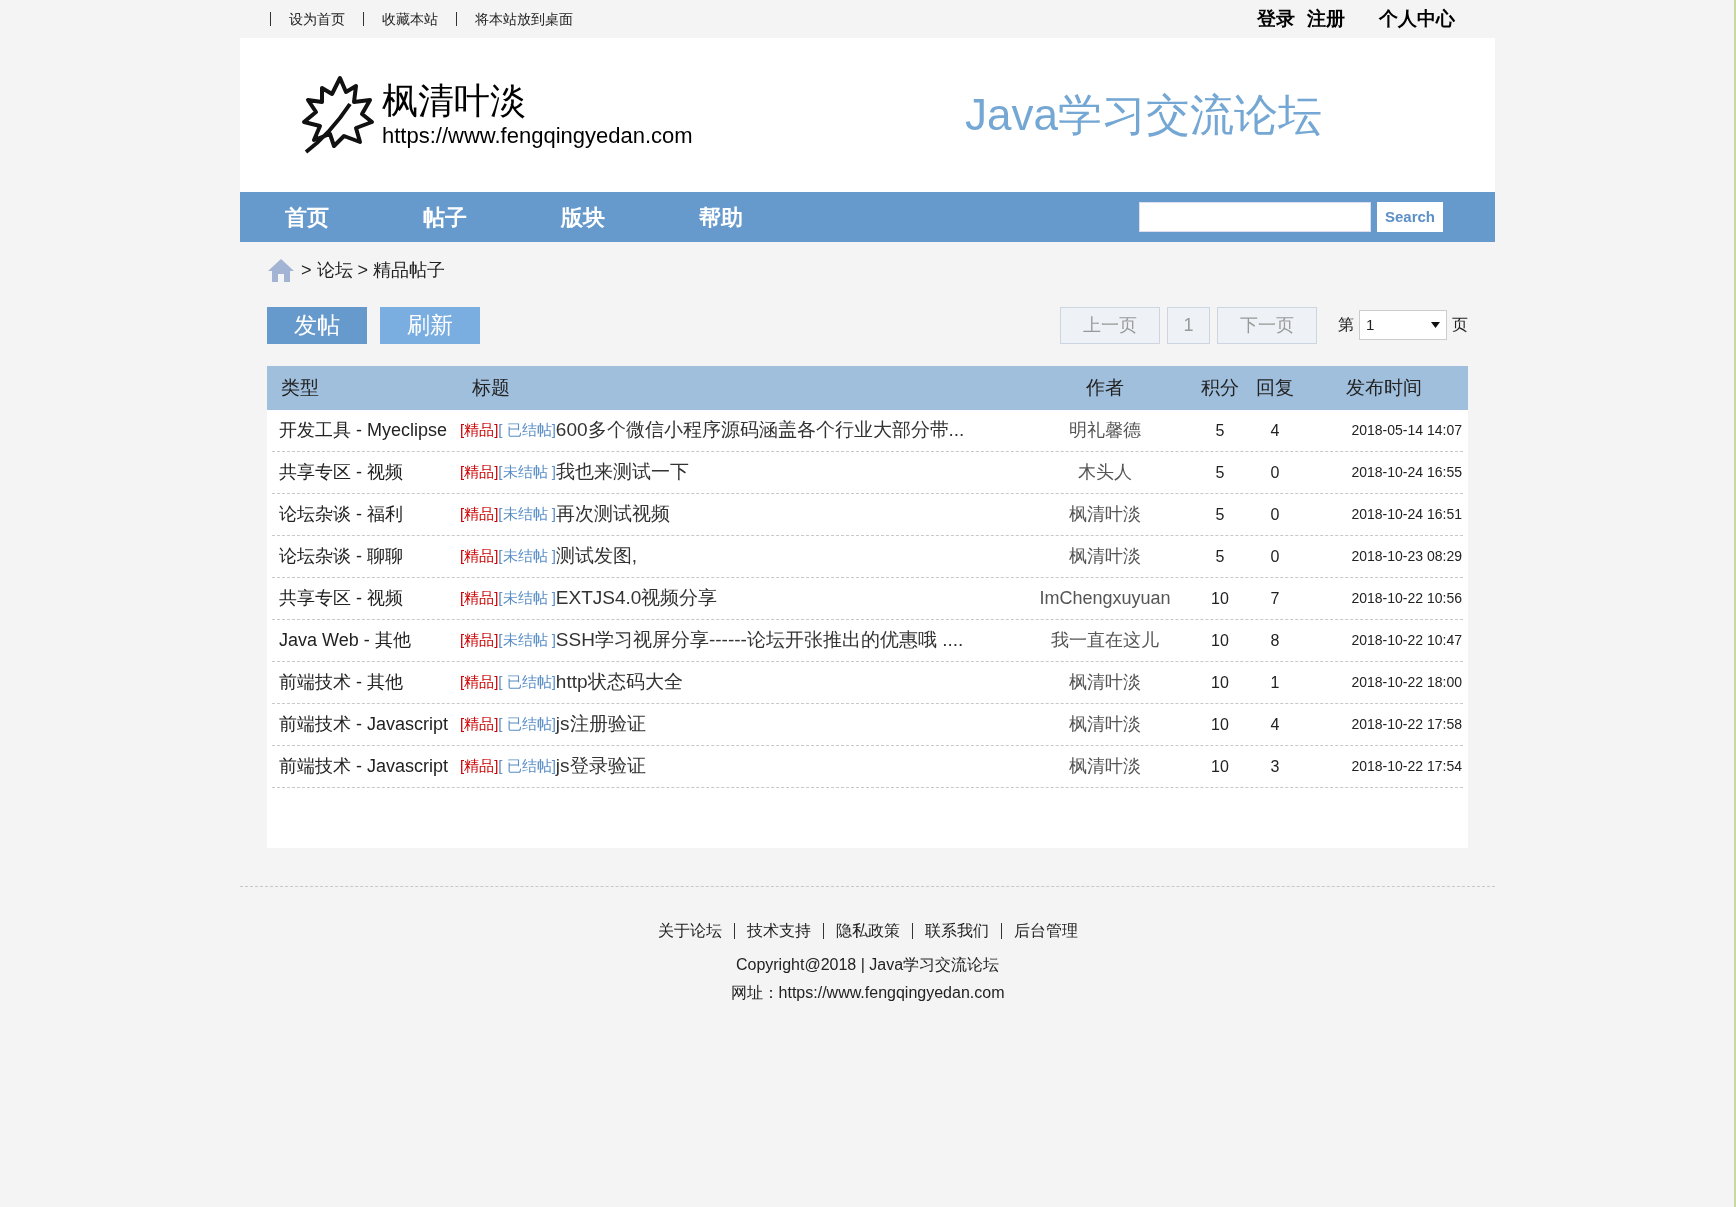  What do you see at coordinates (619, 682) in the screenshot?
I see `post-title-link: http状态码大全` at bounding box center [619, 682].